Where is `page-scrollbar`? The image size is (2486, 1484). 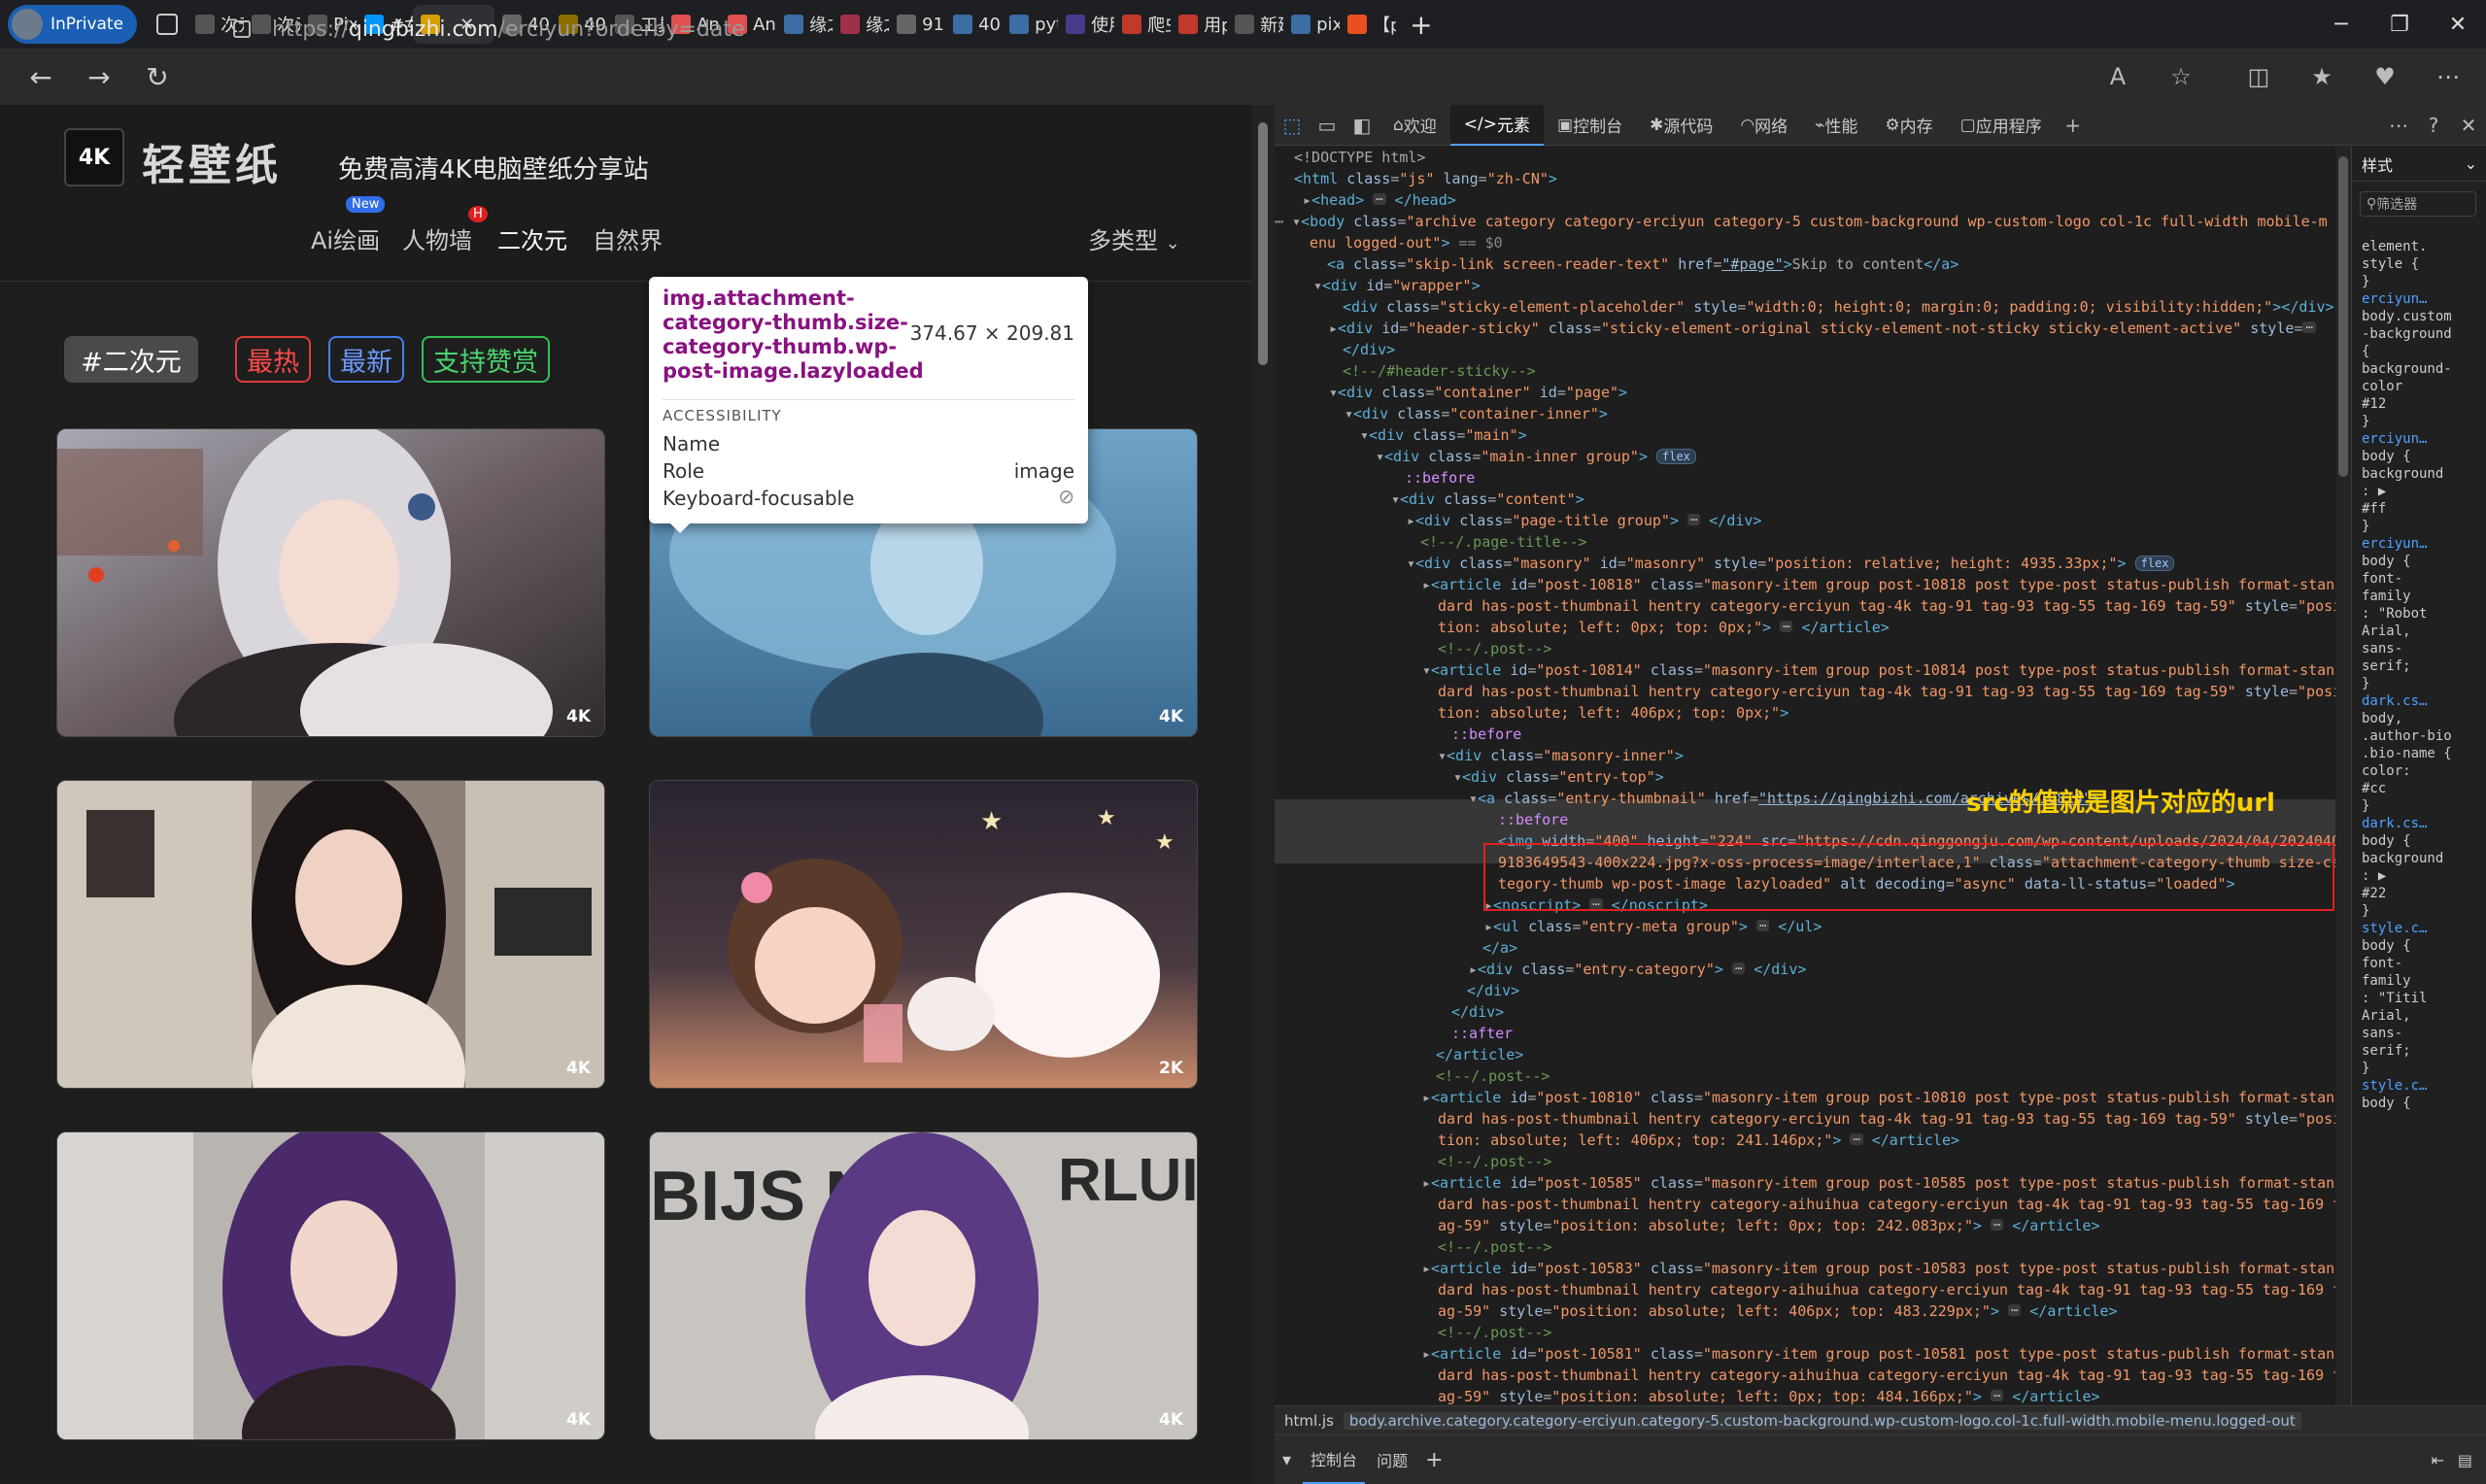 page-scrollbar is located at coordinates (1263, 795).